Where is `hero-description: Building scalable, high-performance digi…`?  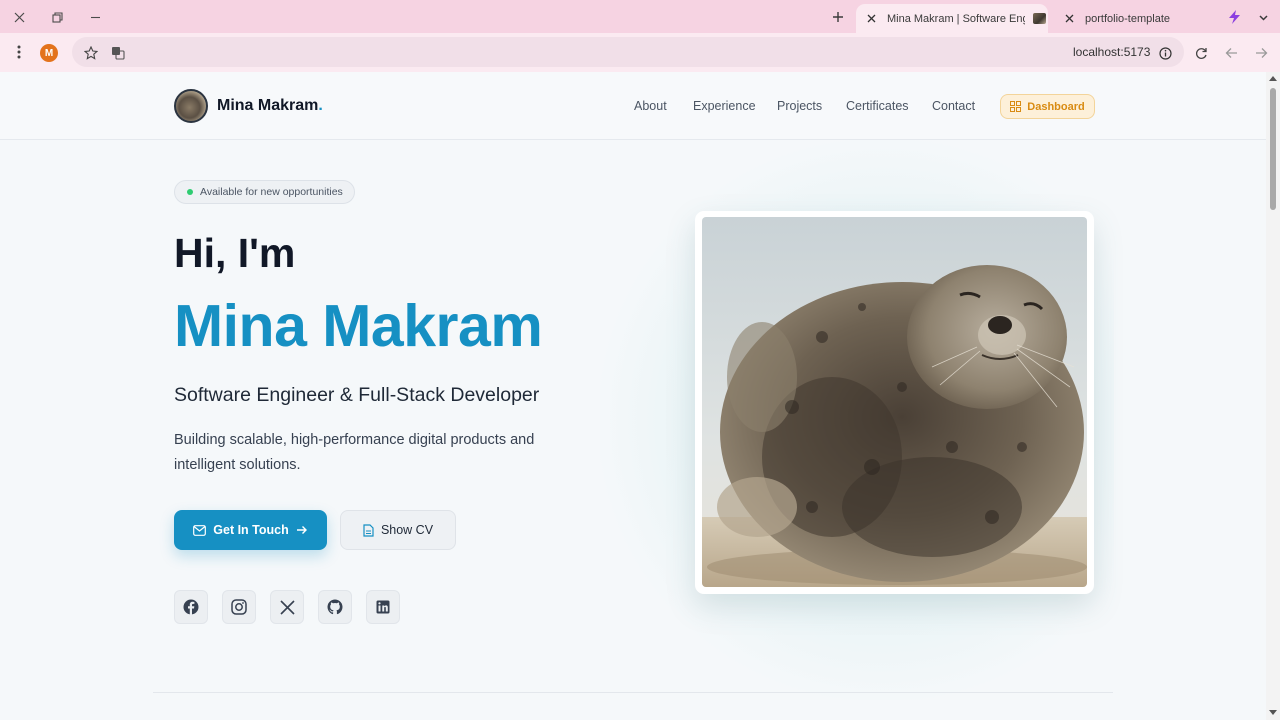
hero-description: Building scalable, high-performance digi… is located at coordinates (354, 452).